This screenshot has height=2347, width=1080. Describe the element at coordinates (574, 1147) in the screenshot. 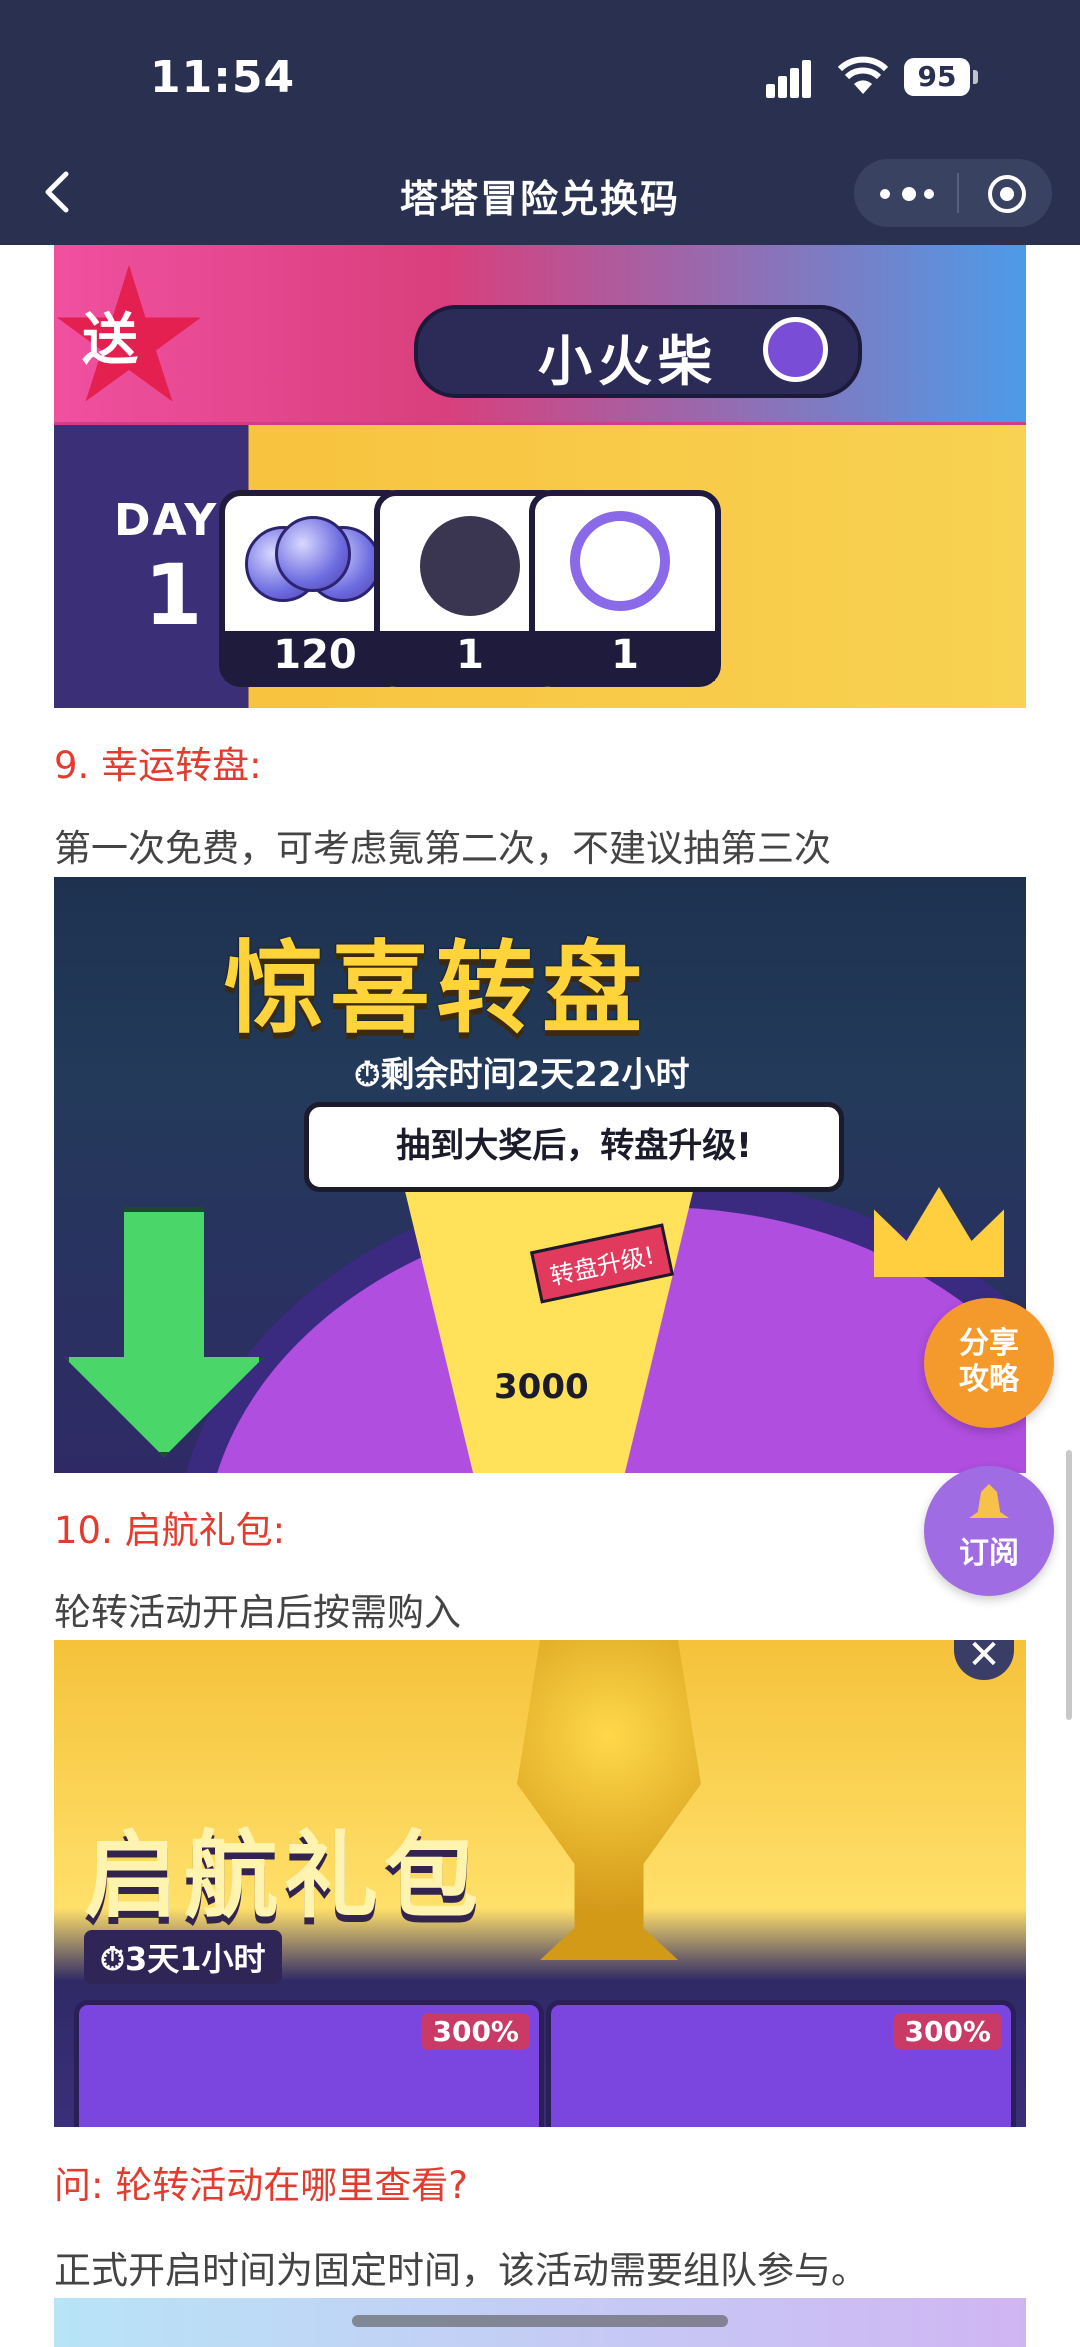

I see `wheel-bubble: 抽到大奖后，转盘升级!` at that location.